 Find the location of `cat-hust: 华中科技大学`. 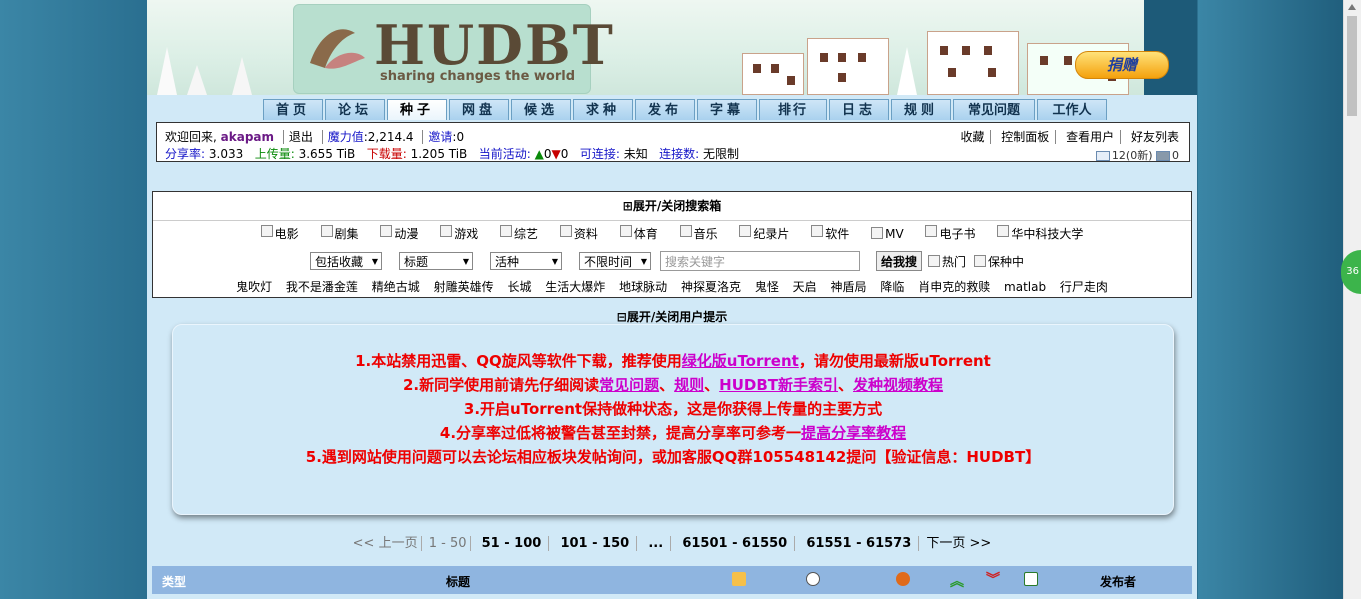

cat-hust: 华中科技大学 is located at coordinates (1040, 233).